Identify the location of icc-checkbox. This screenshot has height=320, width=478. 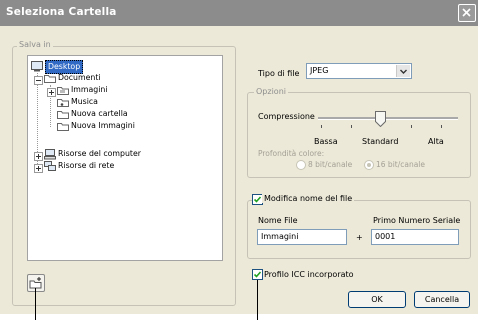
(257, 274).